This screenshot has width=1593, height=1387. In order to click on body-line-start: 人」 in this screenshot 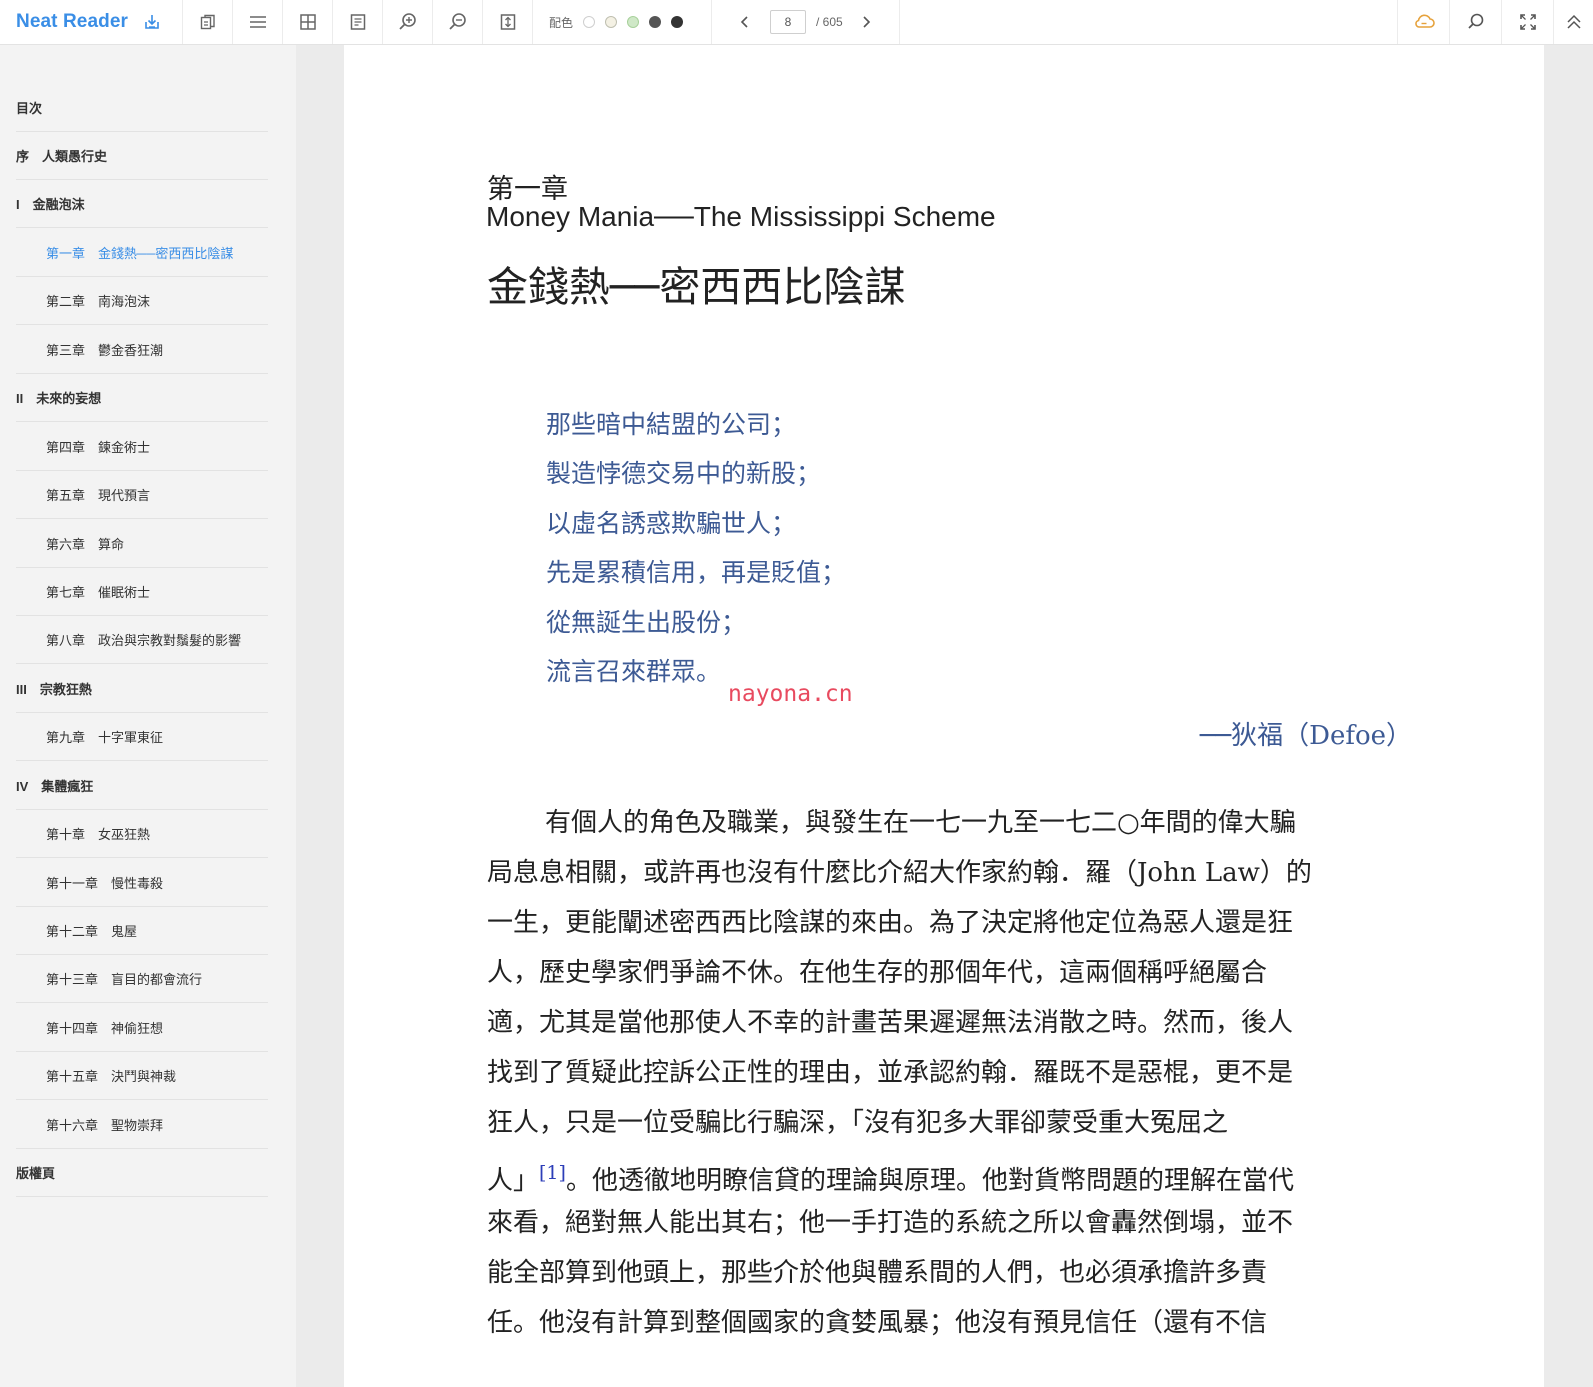, I will do `click(513, 1181)`.